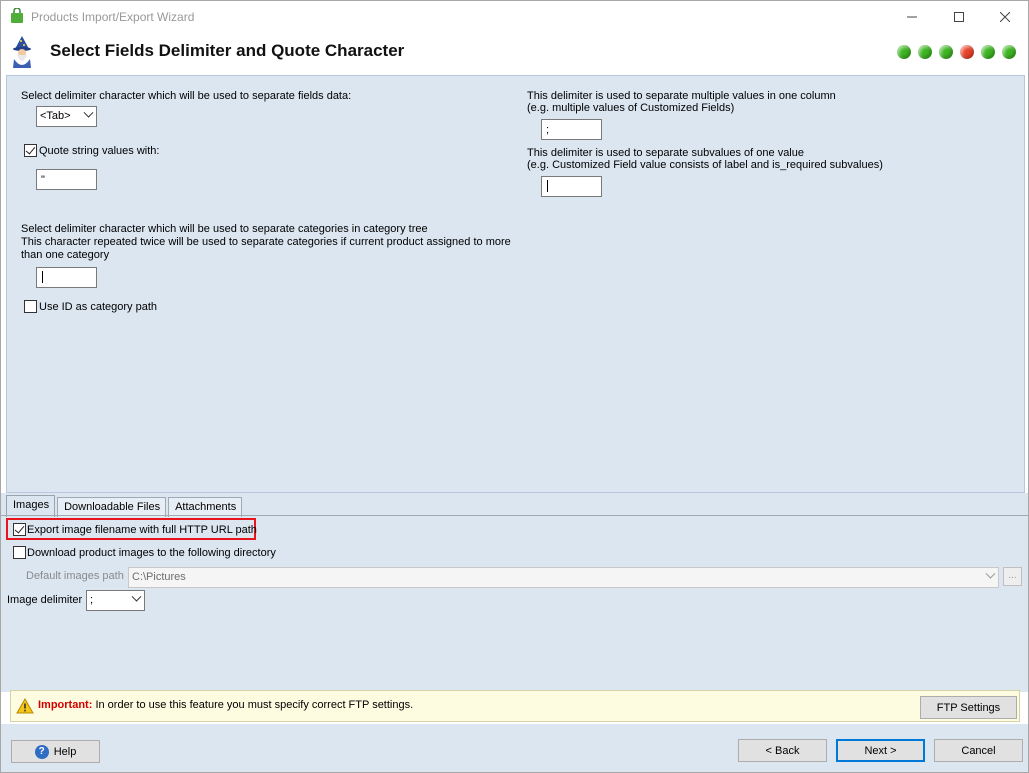 The height and width of the screenshot is (773, 1029). Describe the element at coordinates (65, 255) in the screenshot. I see `category-delimiter-label-3: than one category` at that location.